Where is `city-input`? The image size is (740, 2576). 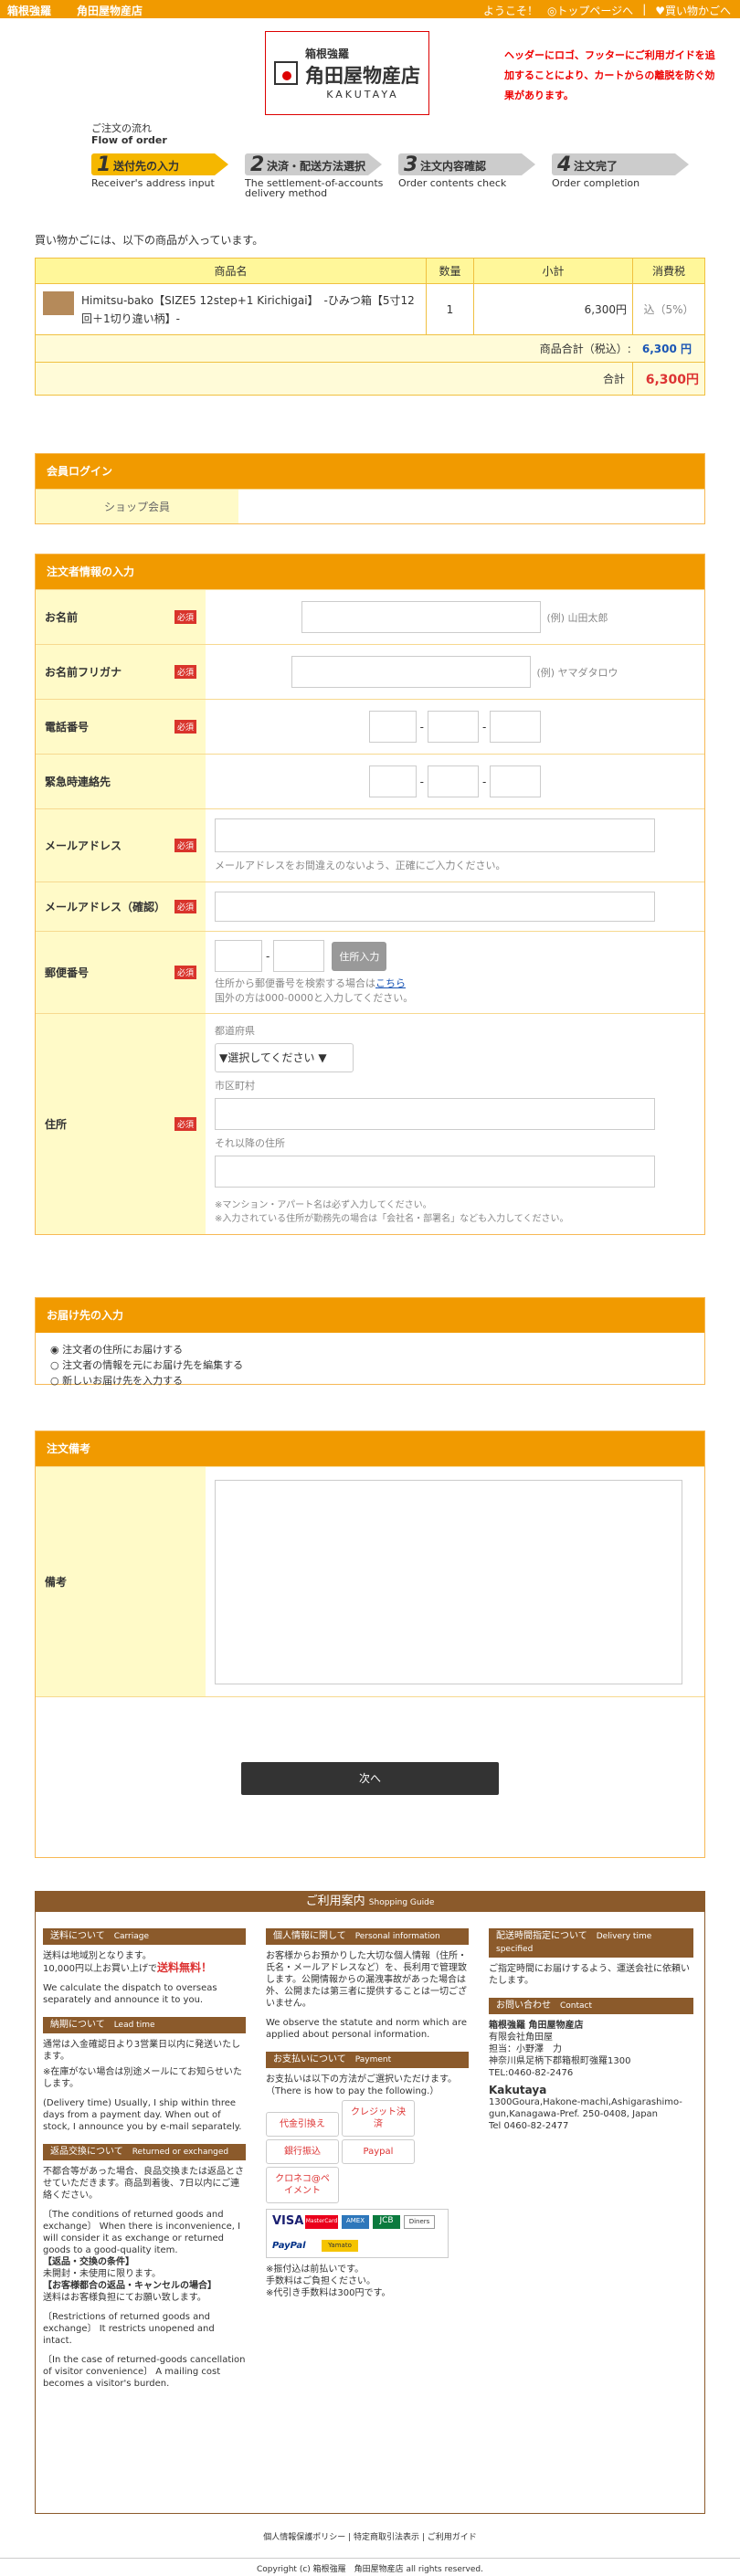
city-input is located at coordinates (435, 1114).